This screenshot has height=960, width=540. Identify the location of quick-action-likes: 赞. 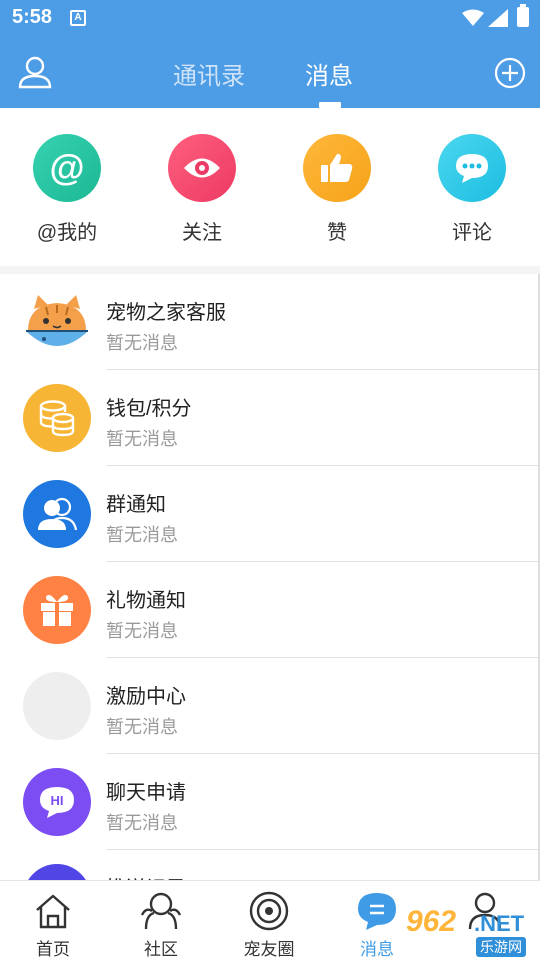
(337, 189).